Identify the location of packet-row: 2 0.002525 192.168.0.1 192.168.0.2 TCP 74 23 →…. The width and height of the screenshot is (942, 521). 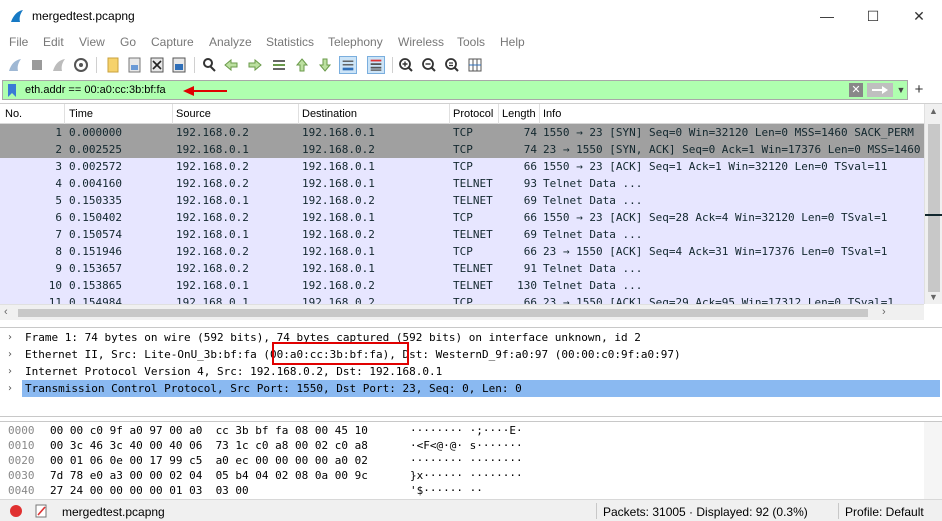
(462, 149).